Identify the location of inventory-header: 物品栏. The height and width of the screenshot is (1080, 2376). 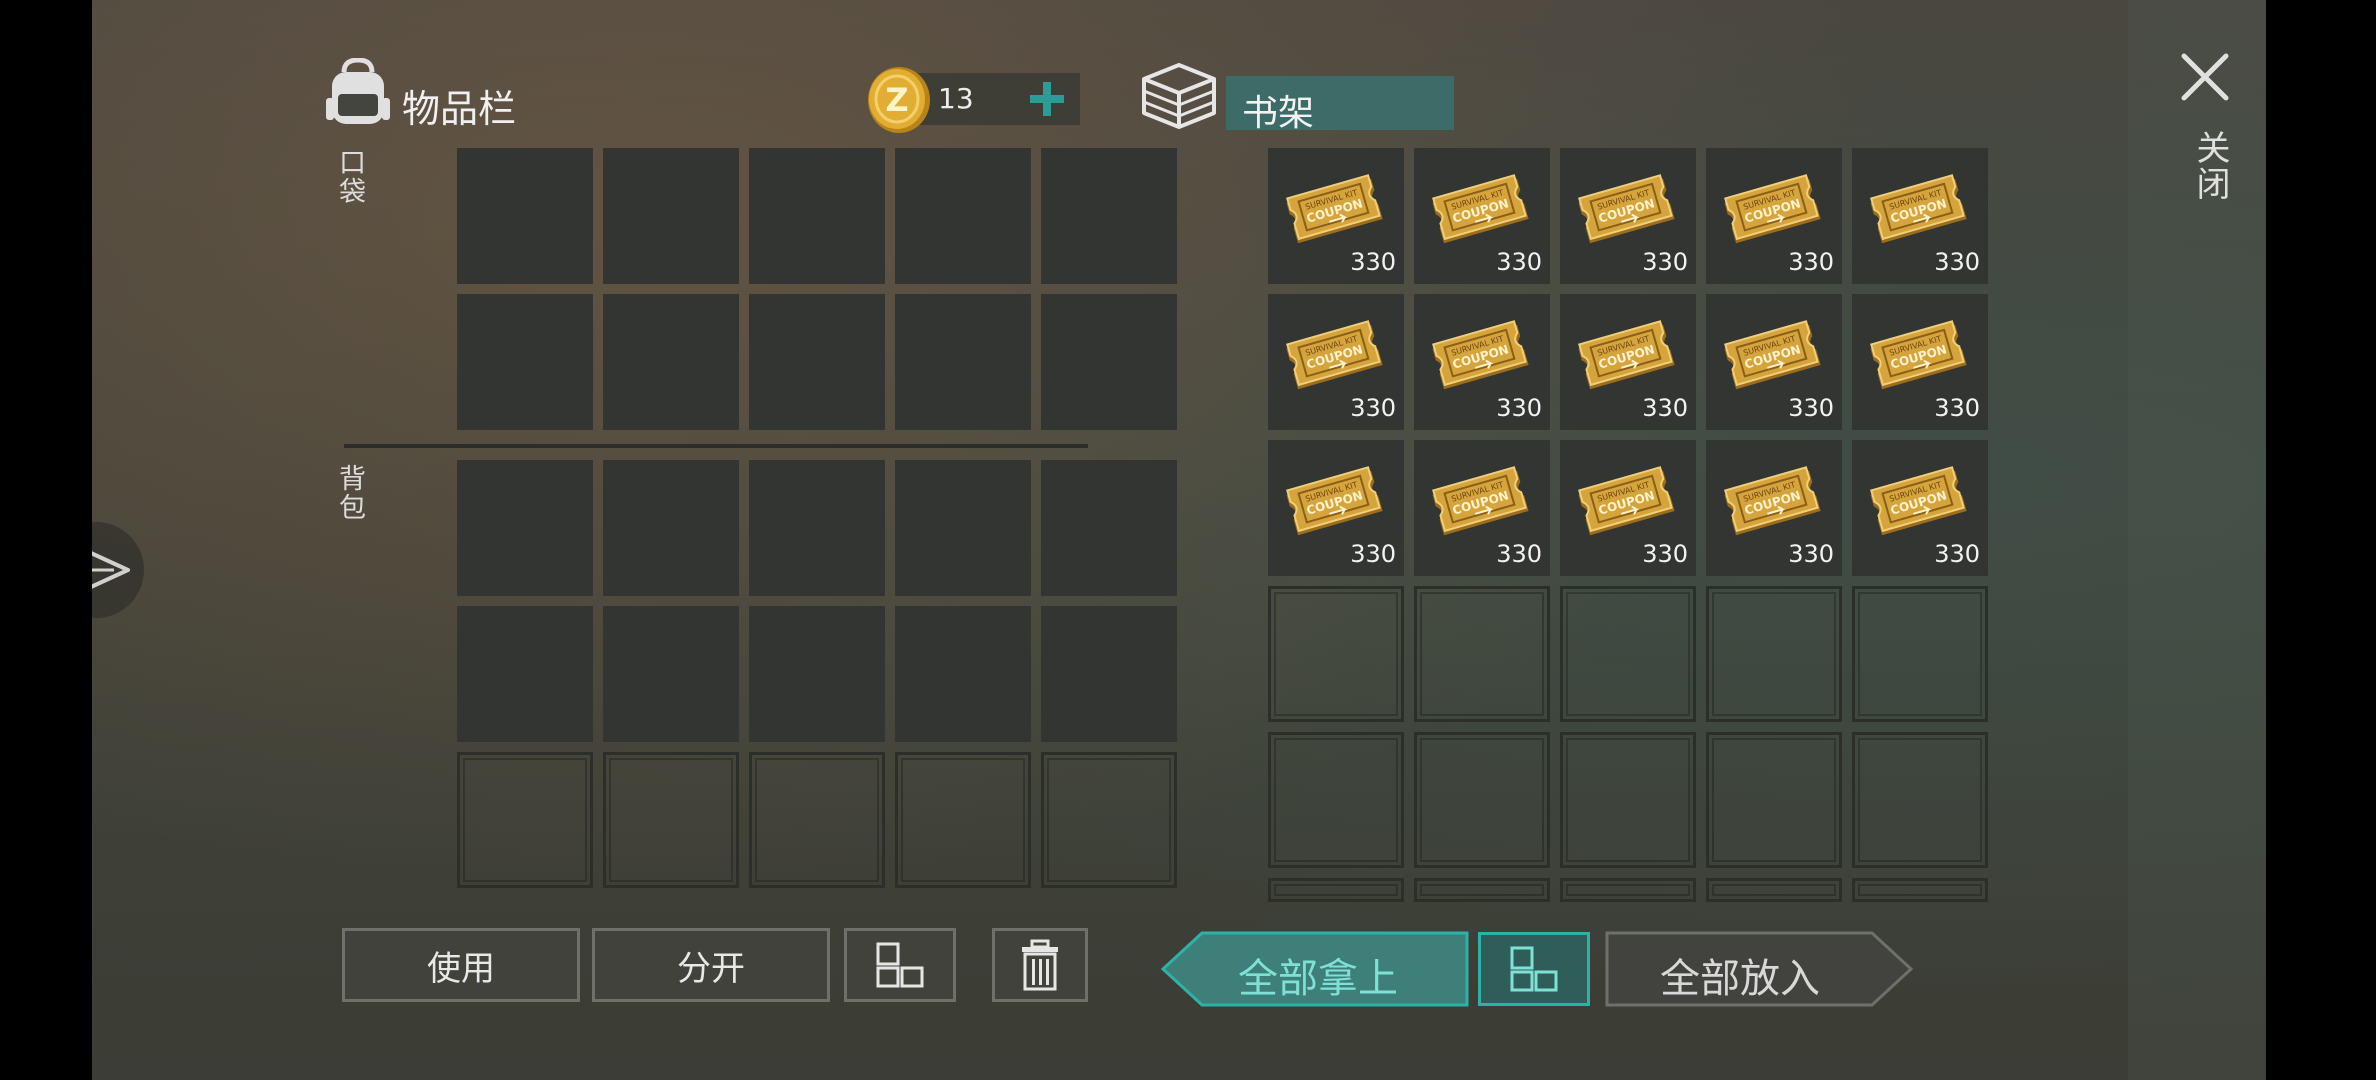
(484, 94).